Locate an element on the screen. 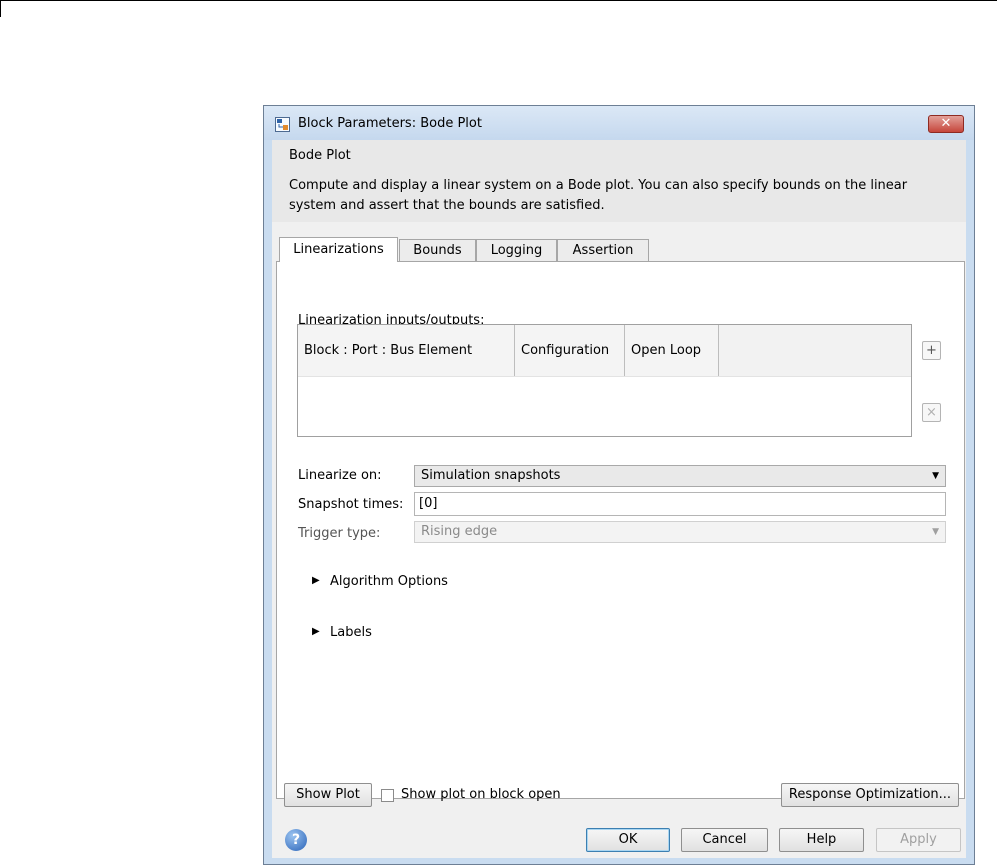 This screenshot has height=867, width=997. trigger-type-select: Rising edge ▼ is located at coordinates (680, 532).